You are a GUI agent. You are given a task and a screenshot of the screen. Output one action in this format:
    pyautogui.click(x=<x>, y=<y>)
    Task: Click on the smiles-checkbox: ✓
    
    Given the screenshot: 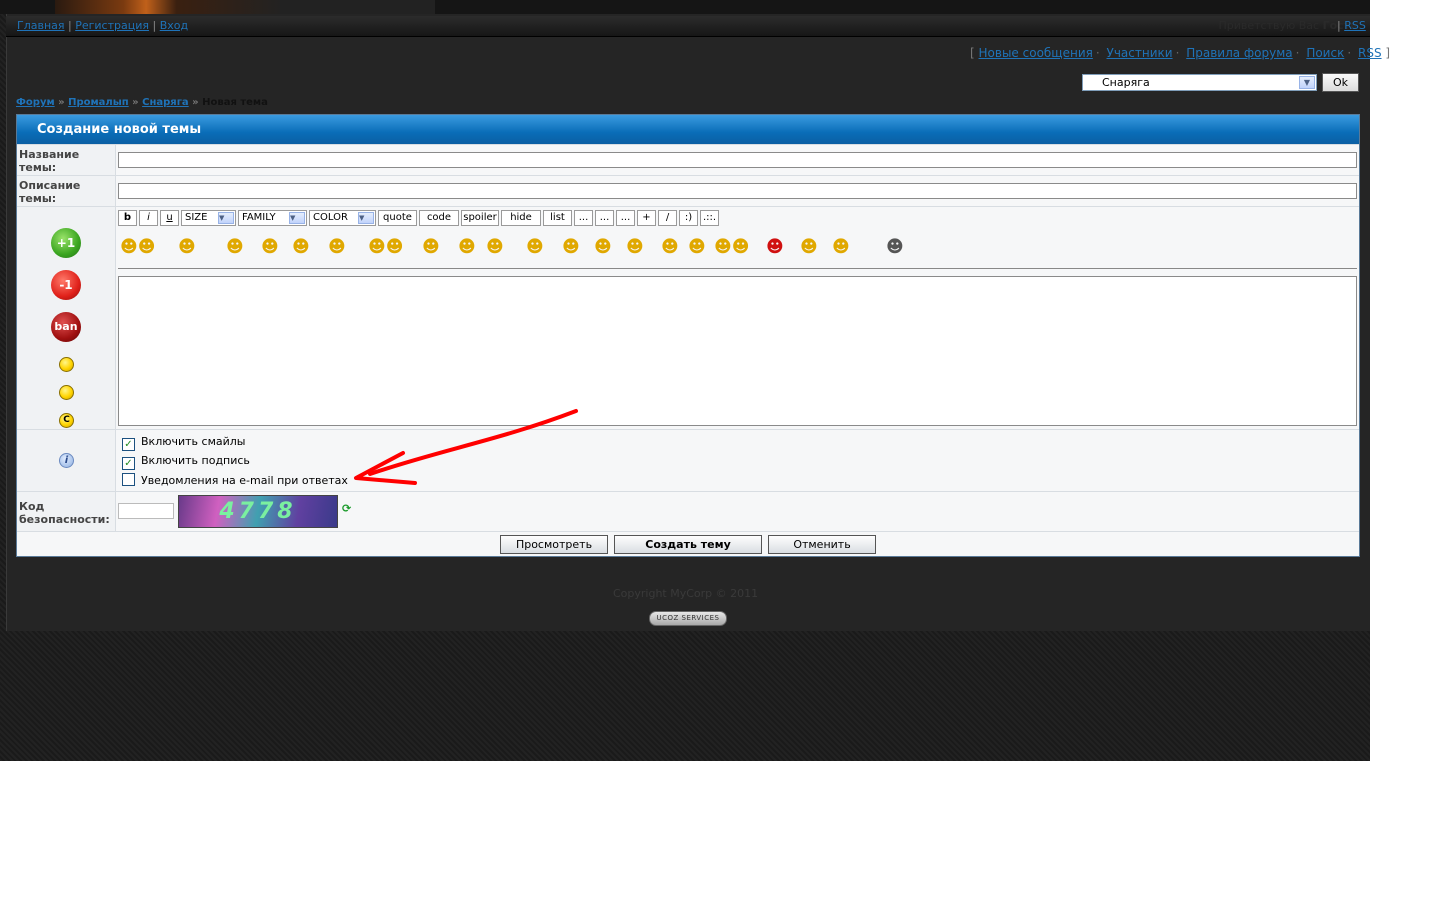 What is the action you would take?
    pyautogui.click(x=128, y=444)
    